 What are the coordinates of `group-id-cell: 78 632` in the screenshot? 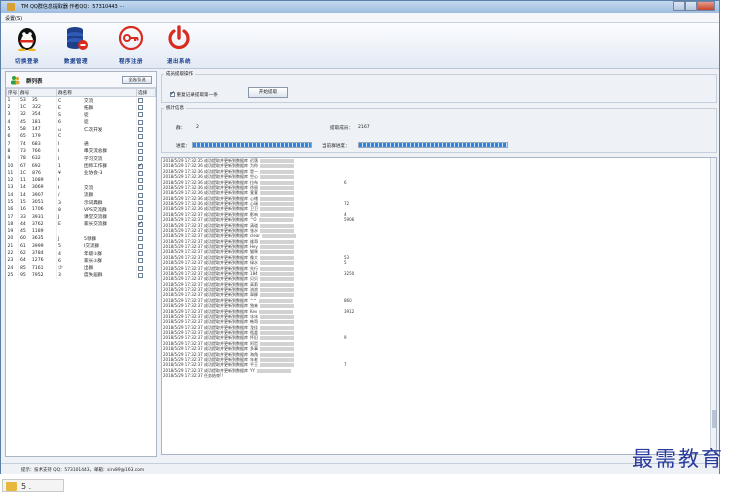 It's located at (37, 159).